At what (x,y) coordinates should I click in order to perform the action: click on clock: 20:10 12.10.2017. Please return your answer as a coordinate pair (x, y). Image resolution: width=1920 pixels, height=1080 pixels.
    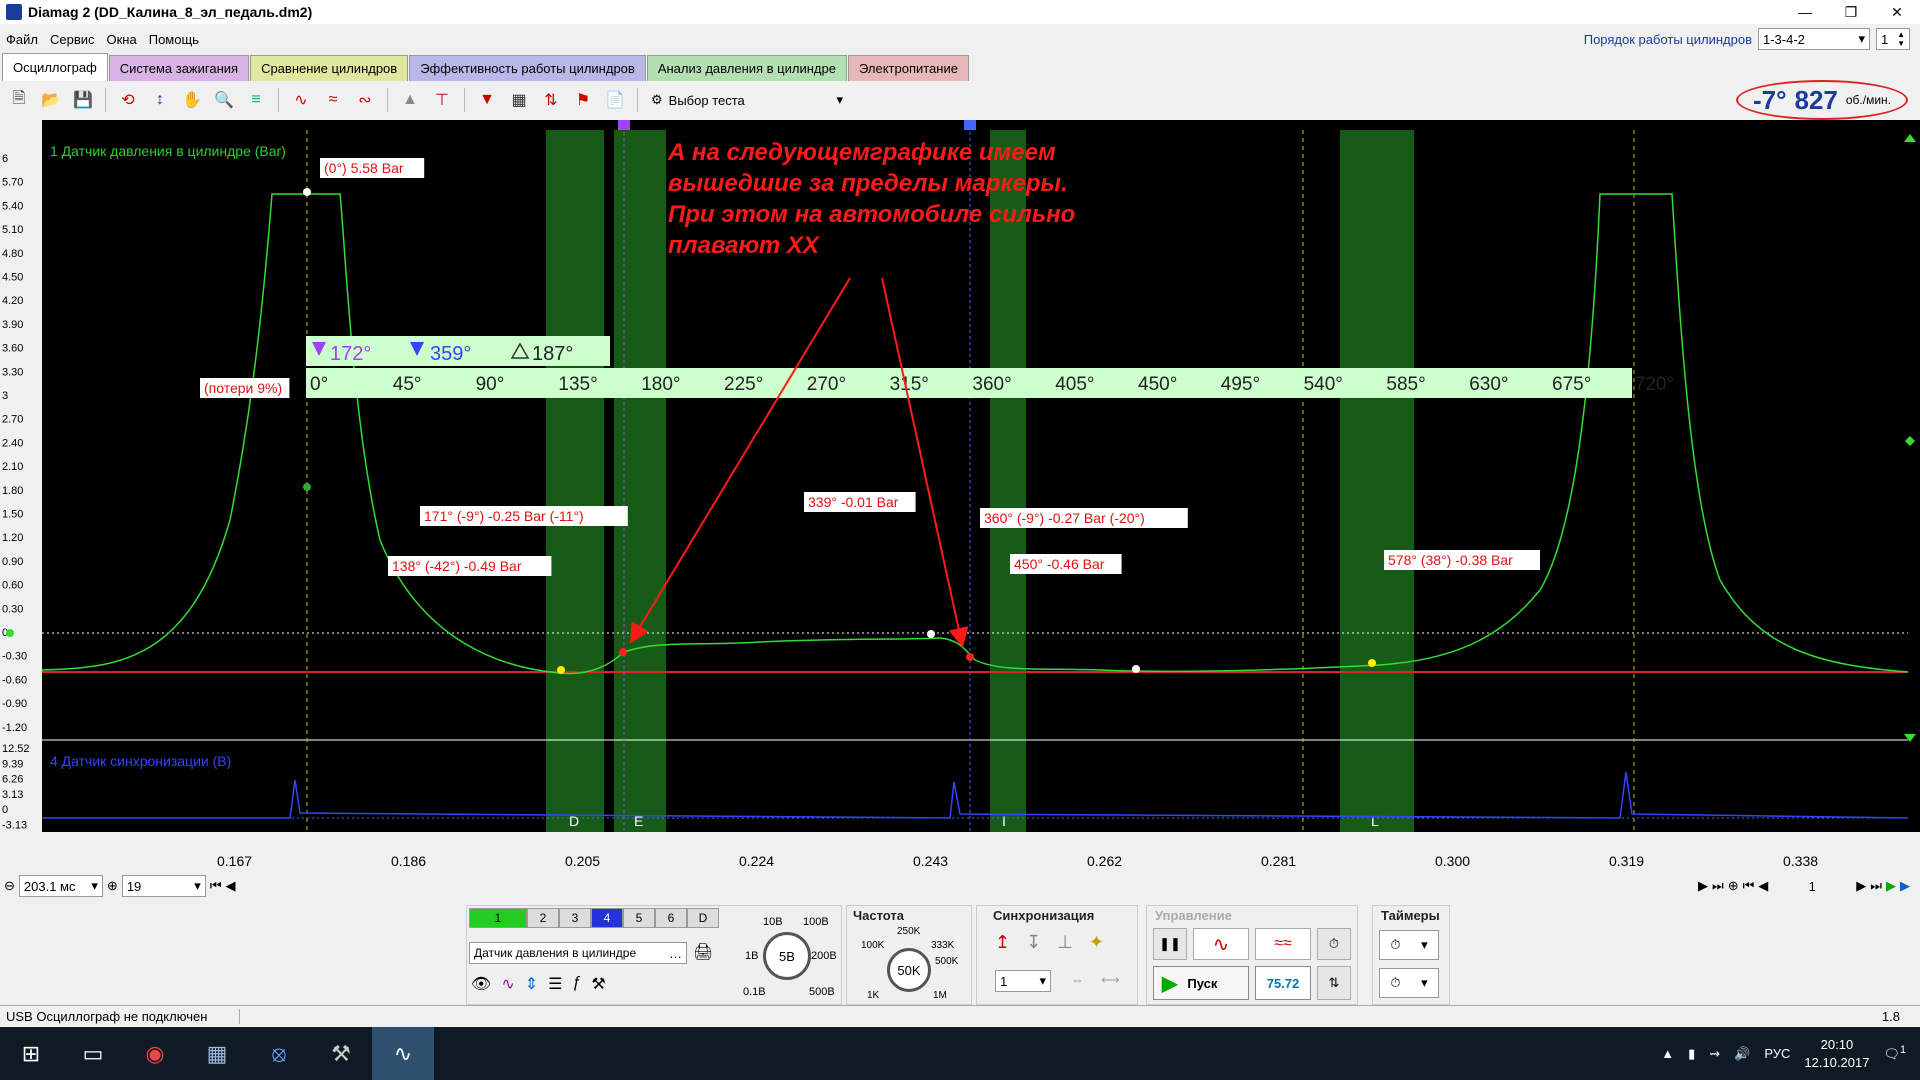
    Looking at the image, I should click on (1836, 1054).